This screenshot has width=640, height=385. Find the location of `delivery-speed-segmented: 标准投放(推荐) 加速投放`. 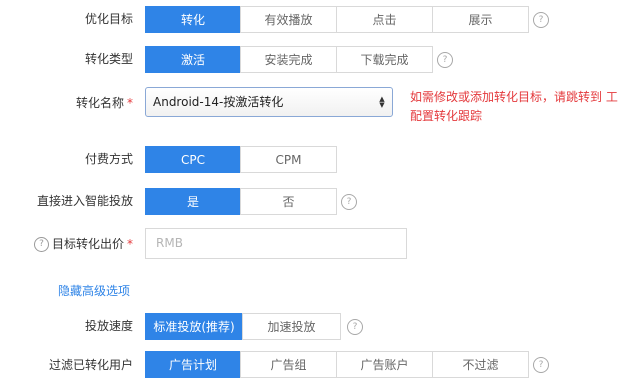

delivery-speed-segmented: 标准投放(推荐) 加速投放 is located at coordinates (243, 326).